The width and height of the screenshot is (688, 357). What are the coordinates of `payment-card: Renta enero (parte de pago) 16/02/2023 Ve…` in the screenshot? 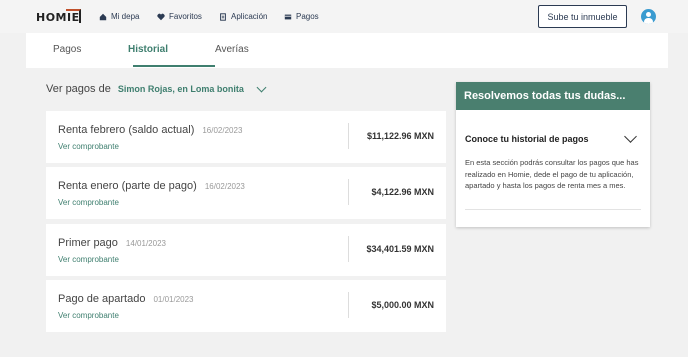 It's located at (246, 193).